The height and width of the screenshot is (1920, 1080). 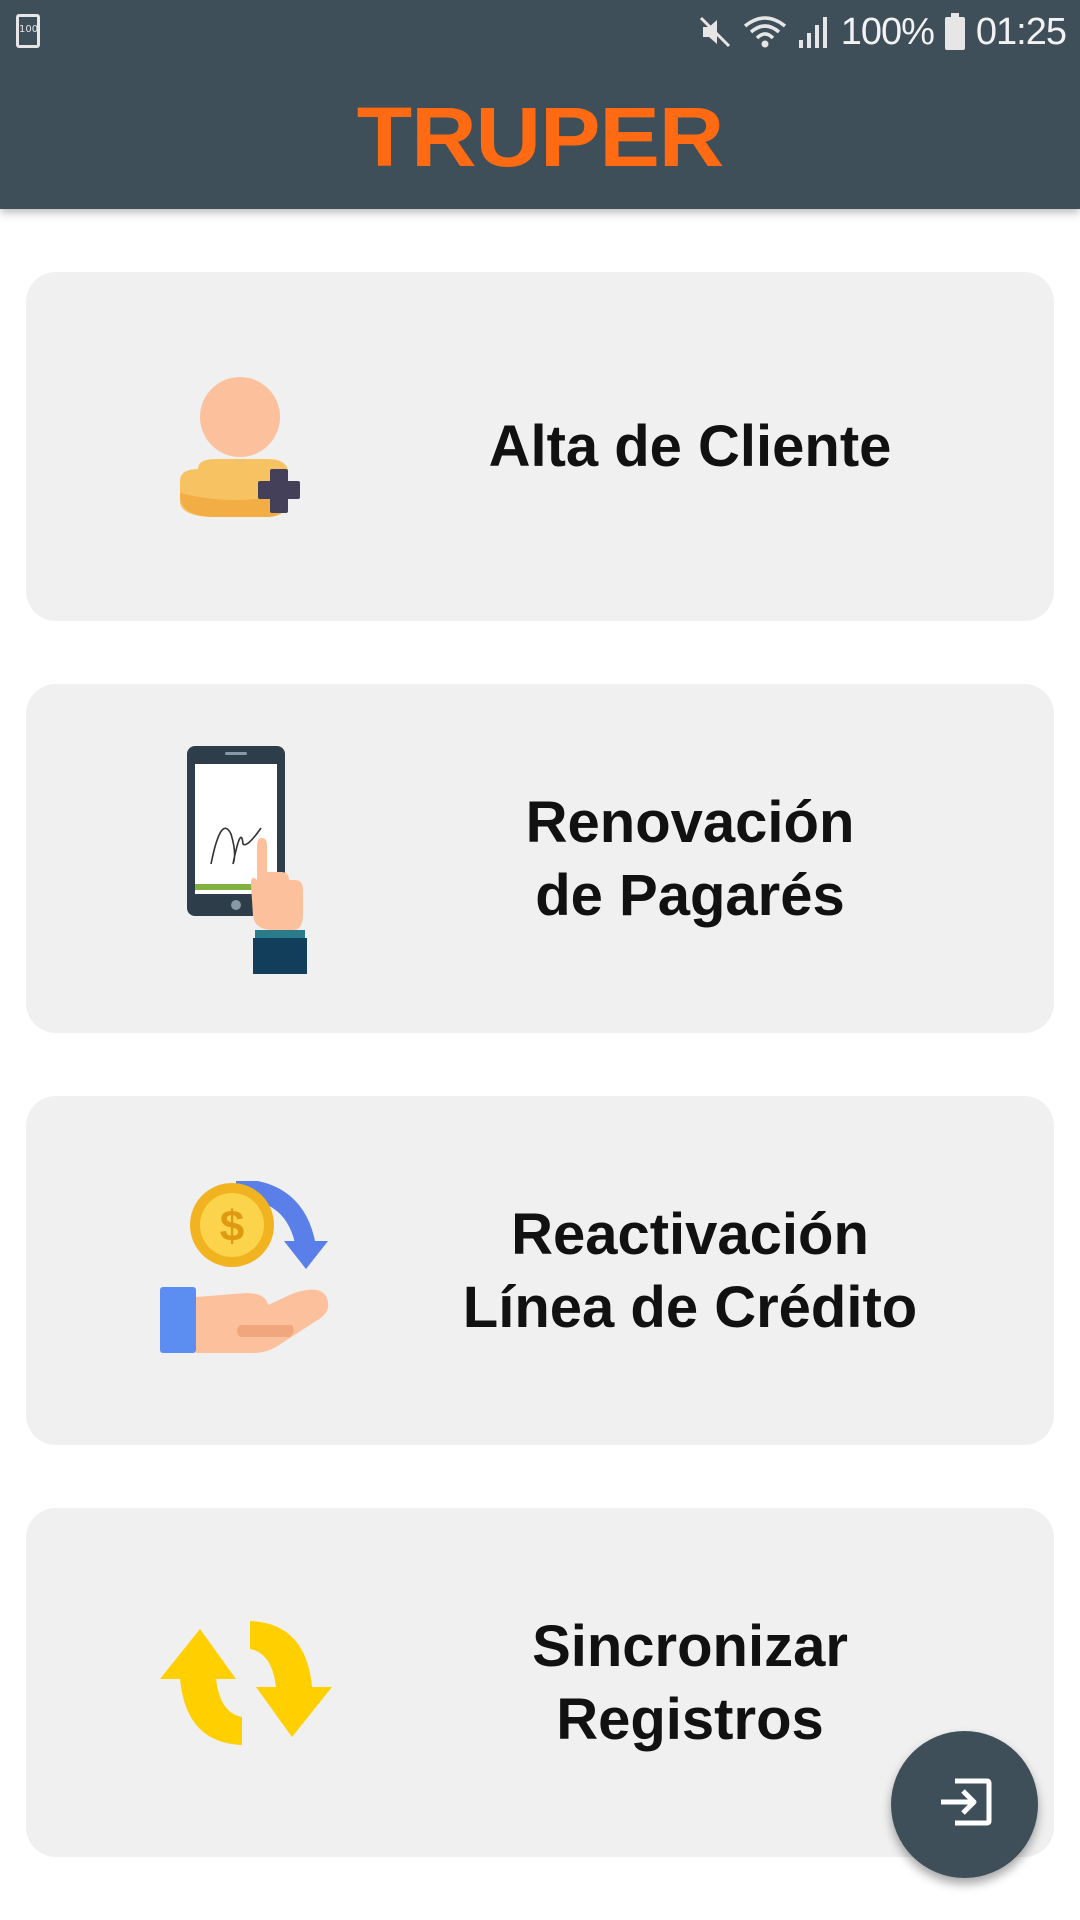 What do you see at coordinates (690, 446) in the screenshot?
I see `menu-card-label: Alta de Cliente` at bounding box center [690, 446].